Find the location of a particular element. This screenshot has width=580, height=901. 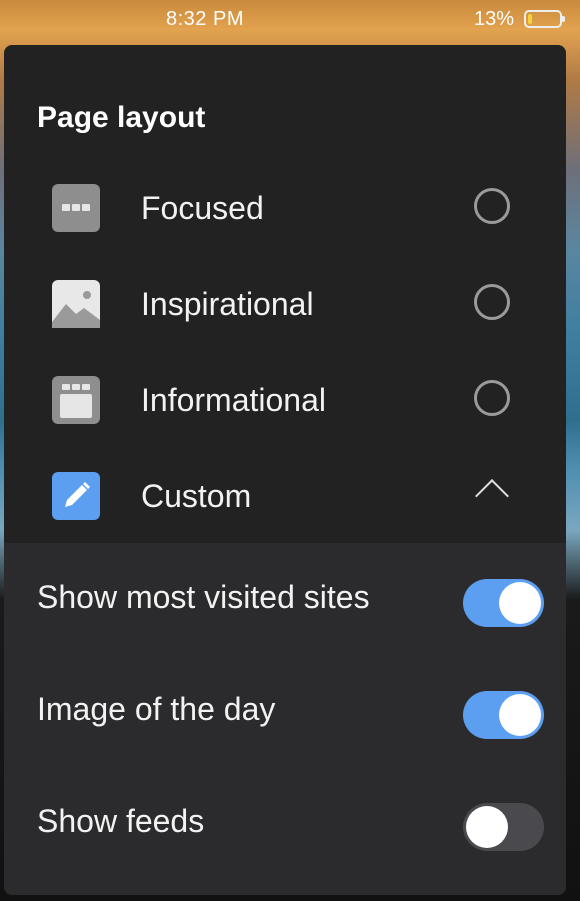

focused-radio is located at coordinates (492, 206).